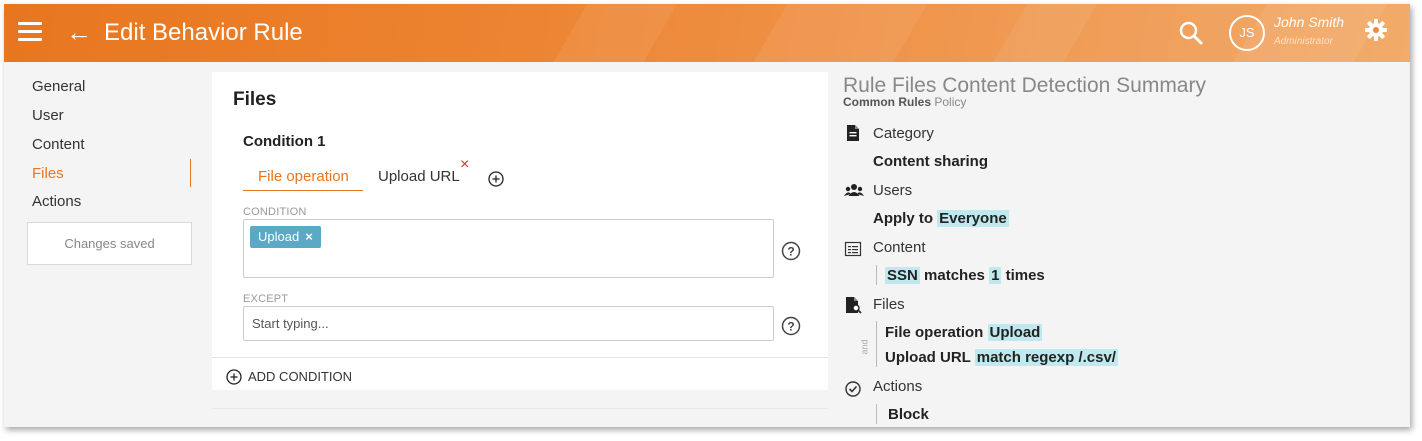  Describe the element at coordinates (893, 190) in the screenshot. I see `summary-users-label: Users` at that location.